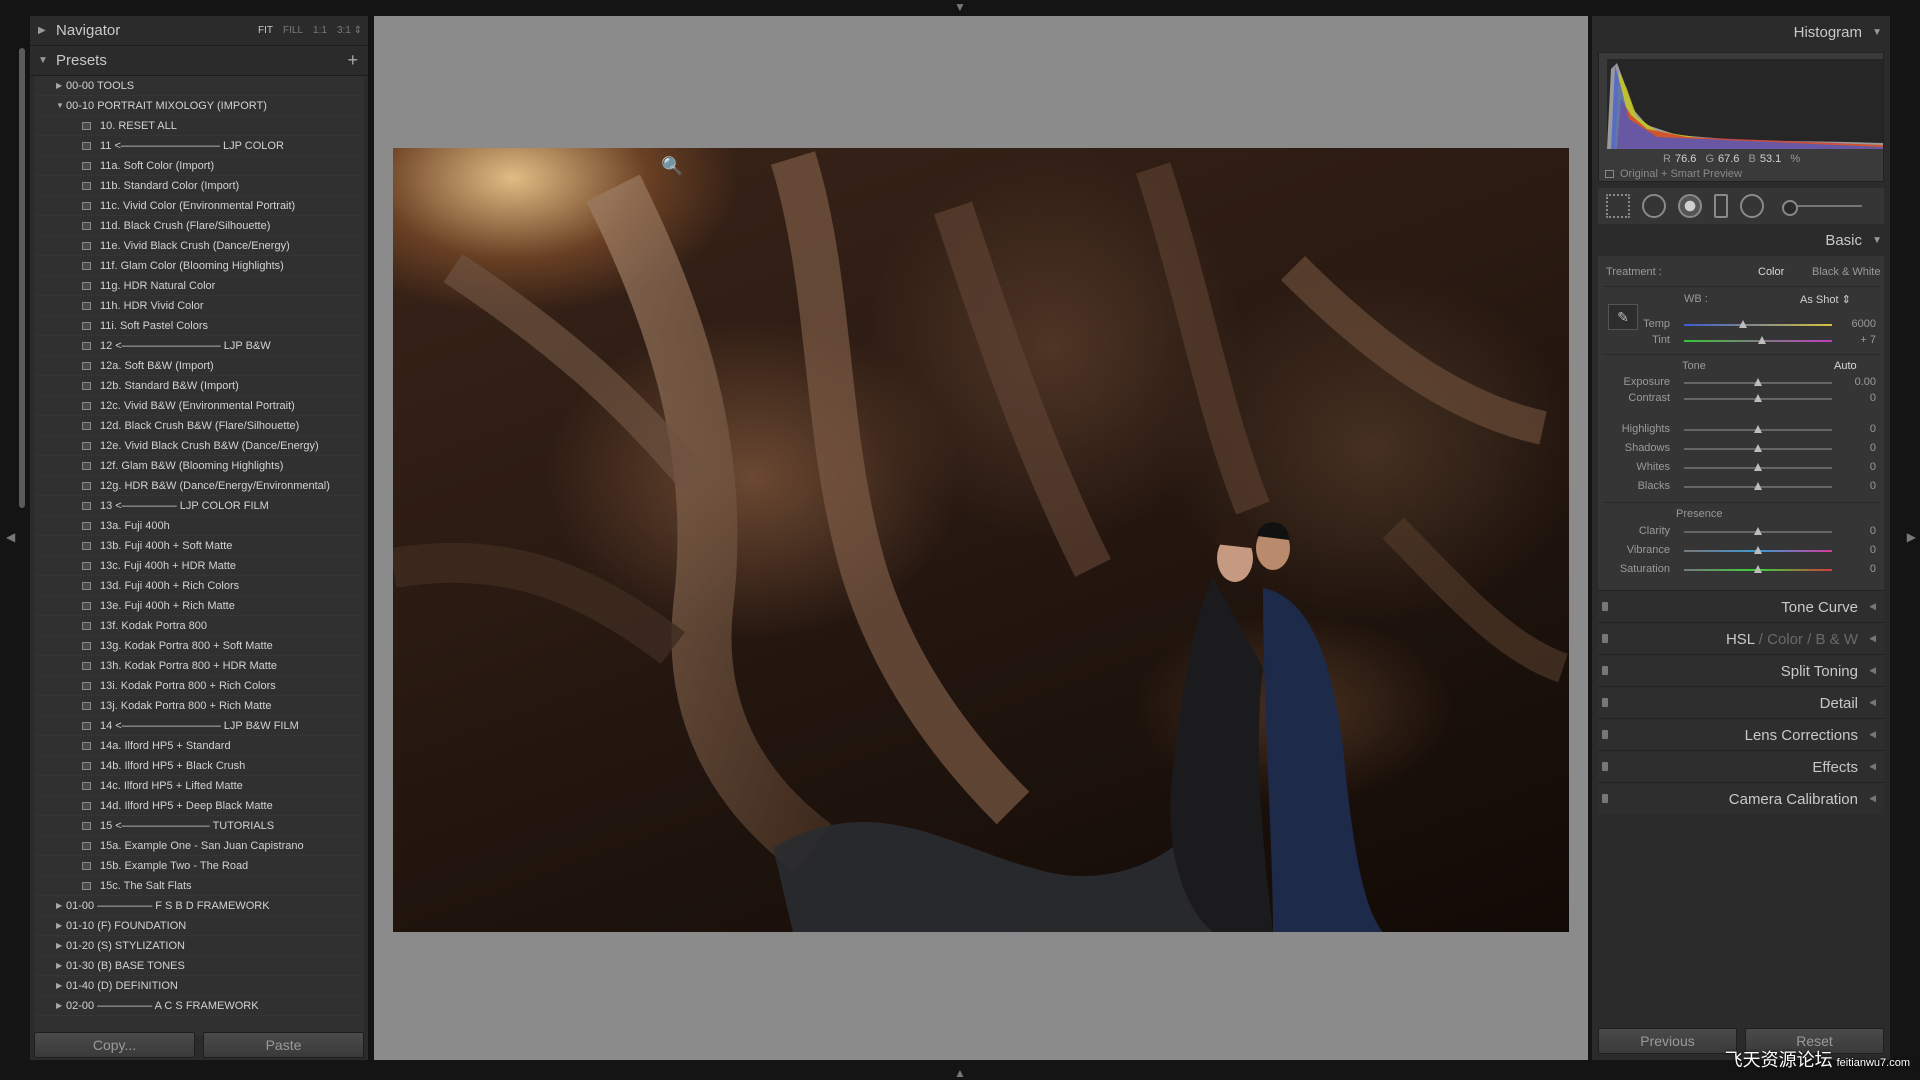 This screenshot has width=1920, height=1080. I want to click on clarity-knob, so click(1758, 531).